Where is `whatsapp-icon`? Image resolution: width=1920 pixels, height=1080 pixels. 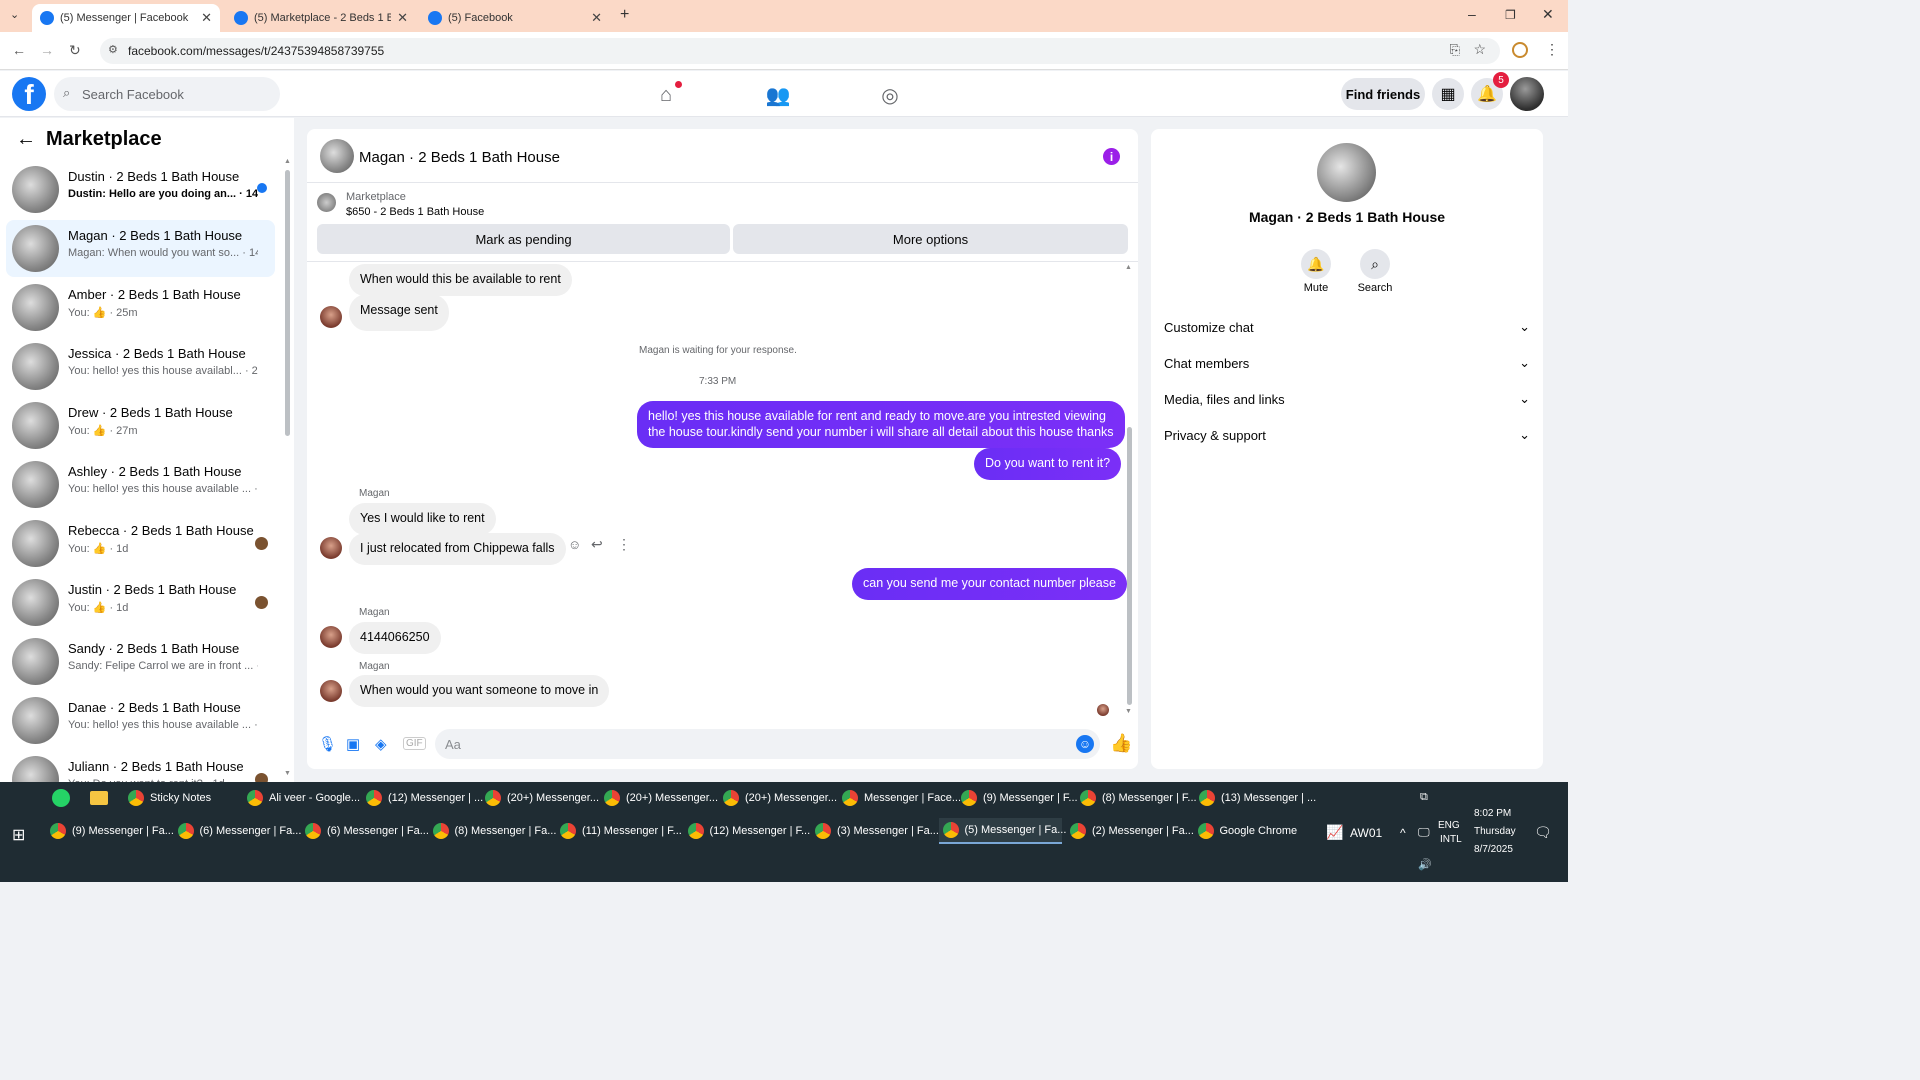 whatsapp-icon is located at coordinates (61, 798).